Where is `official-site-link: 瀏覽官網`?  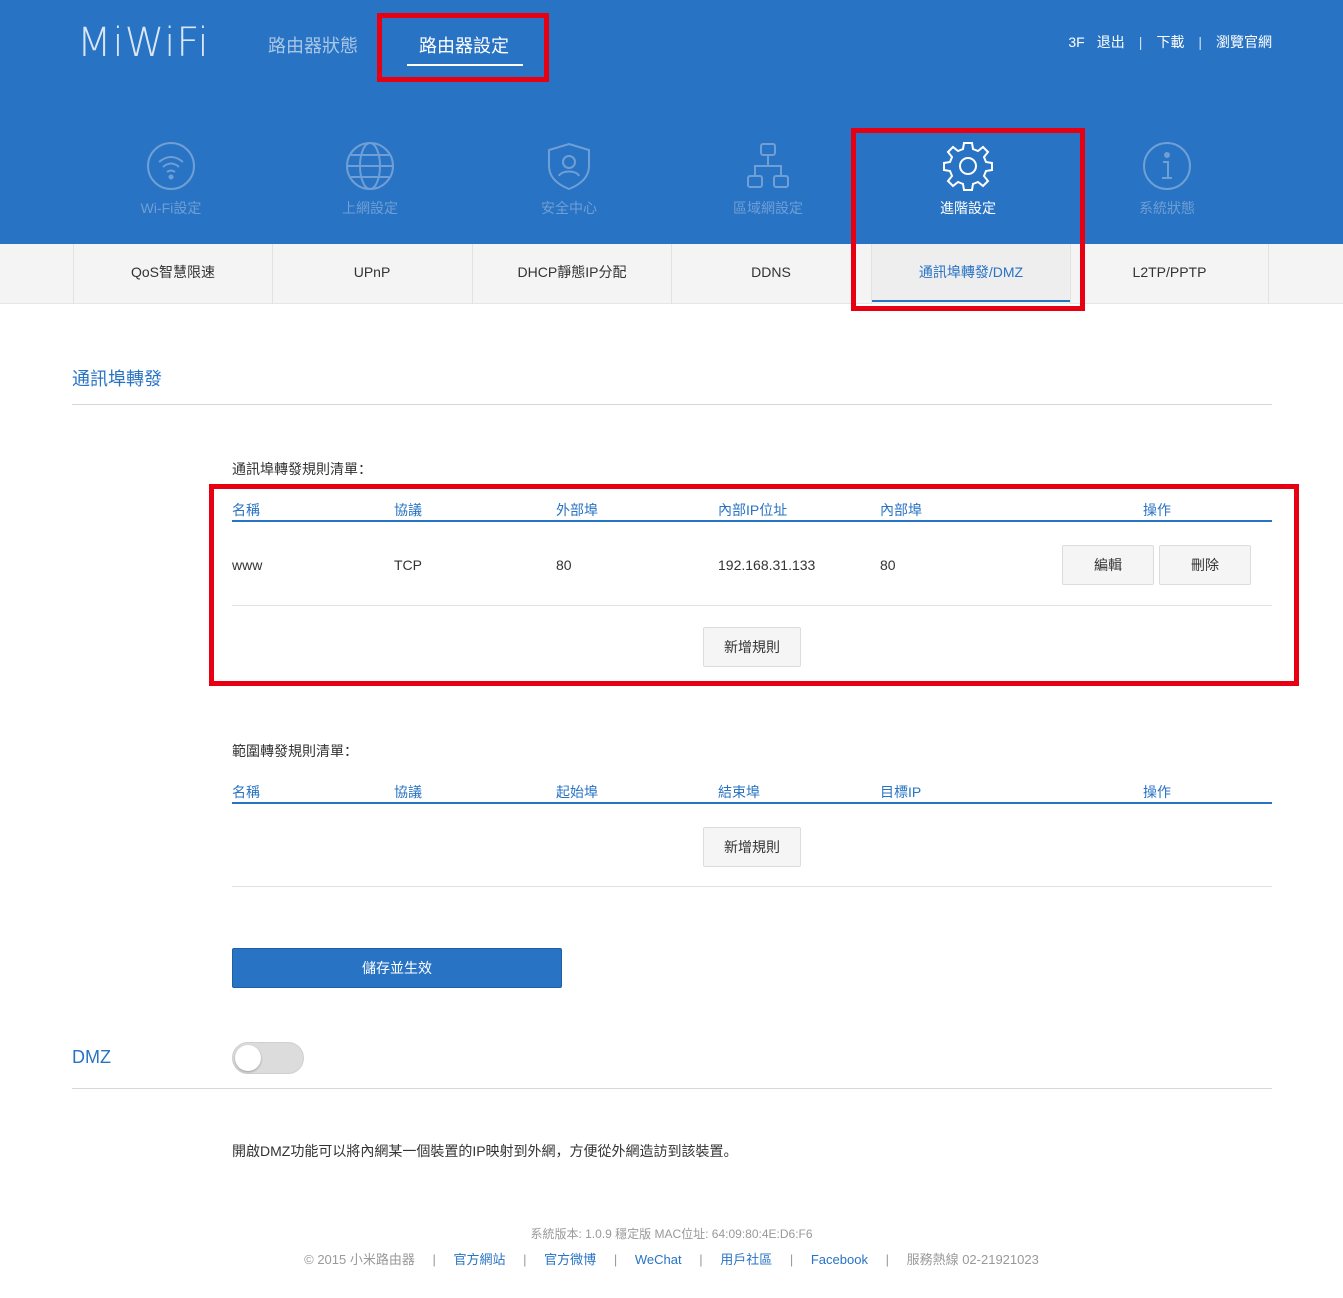
official-site-link: 瀏覽官網 is located at coordinates (1244, 42).